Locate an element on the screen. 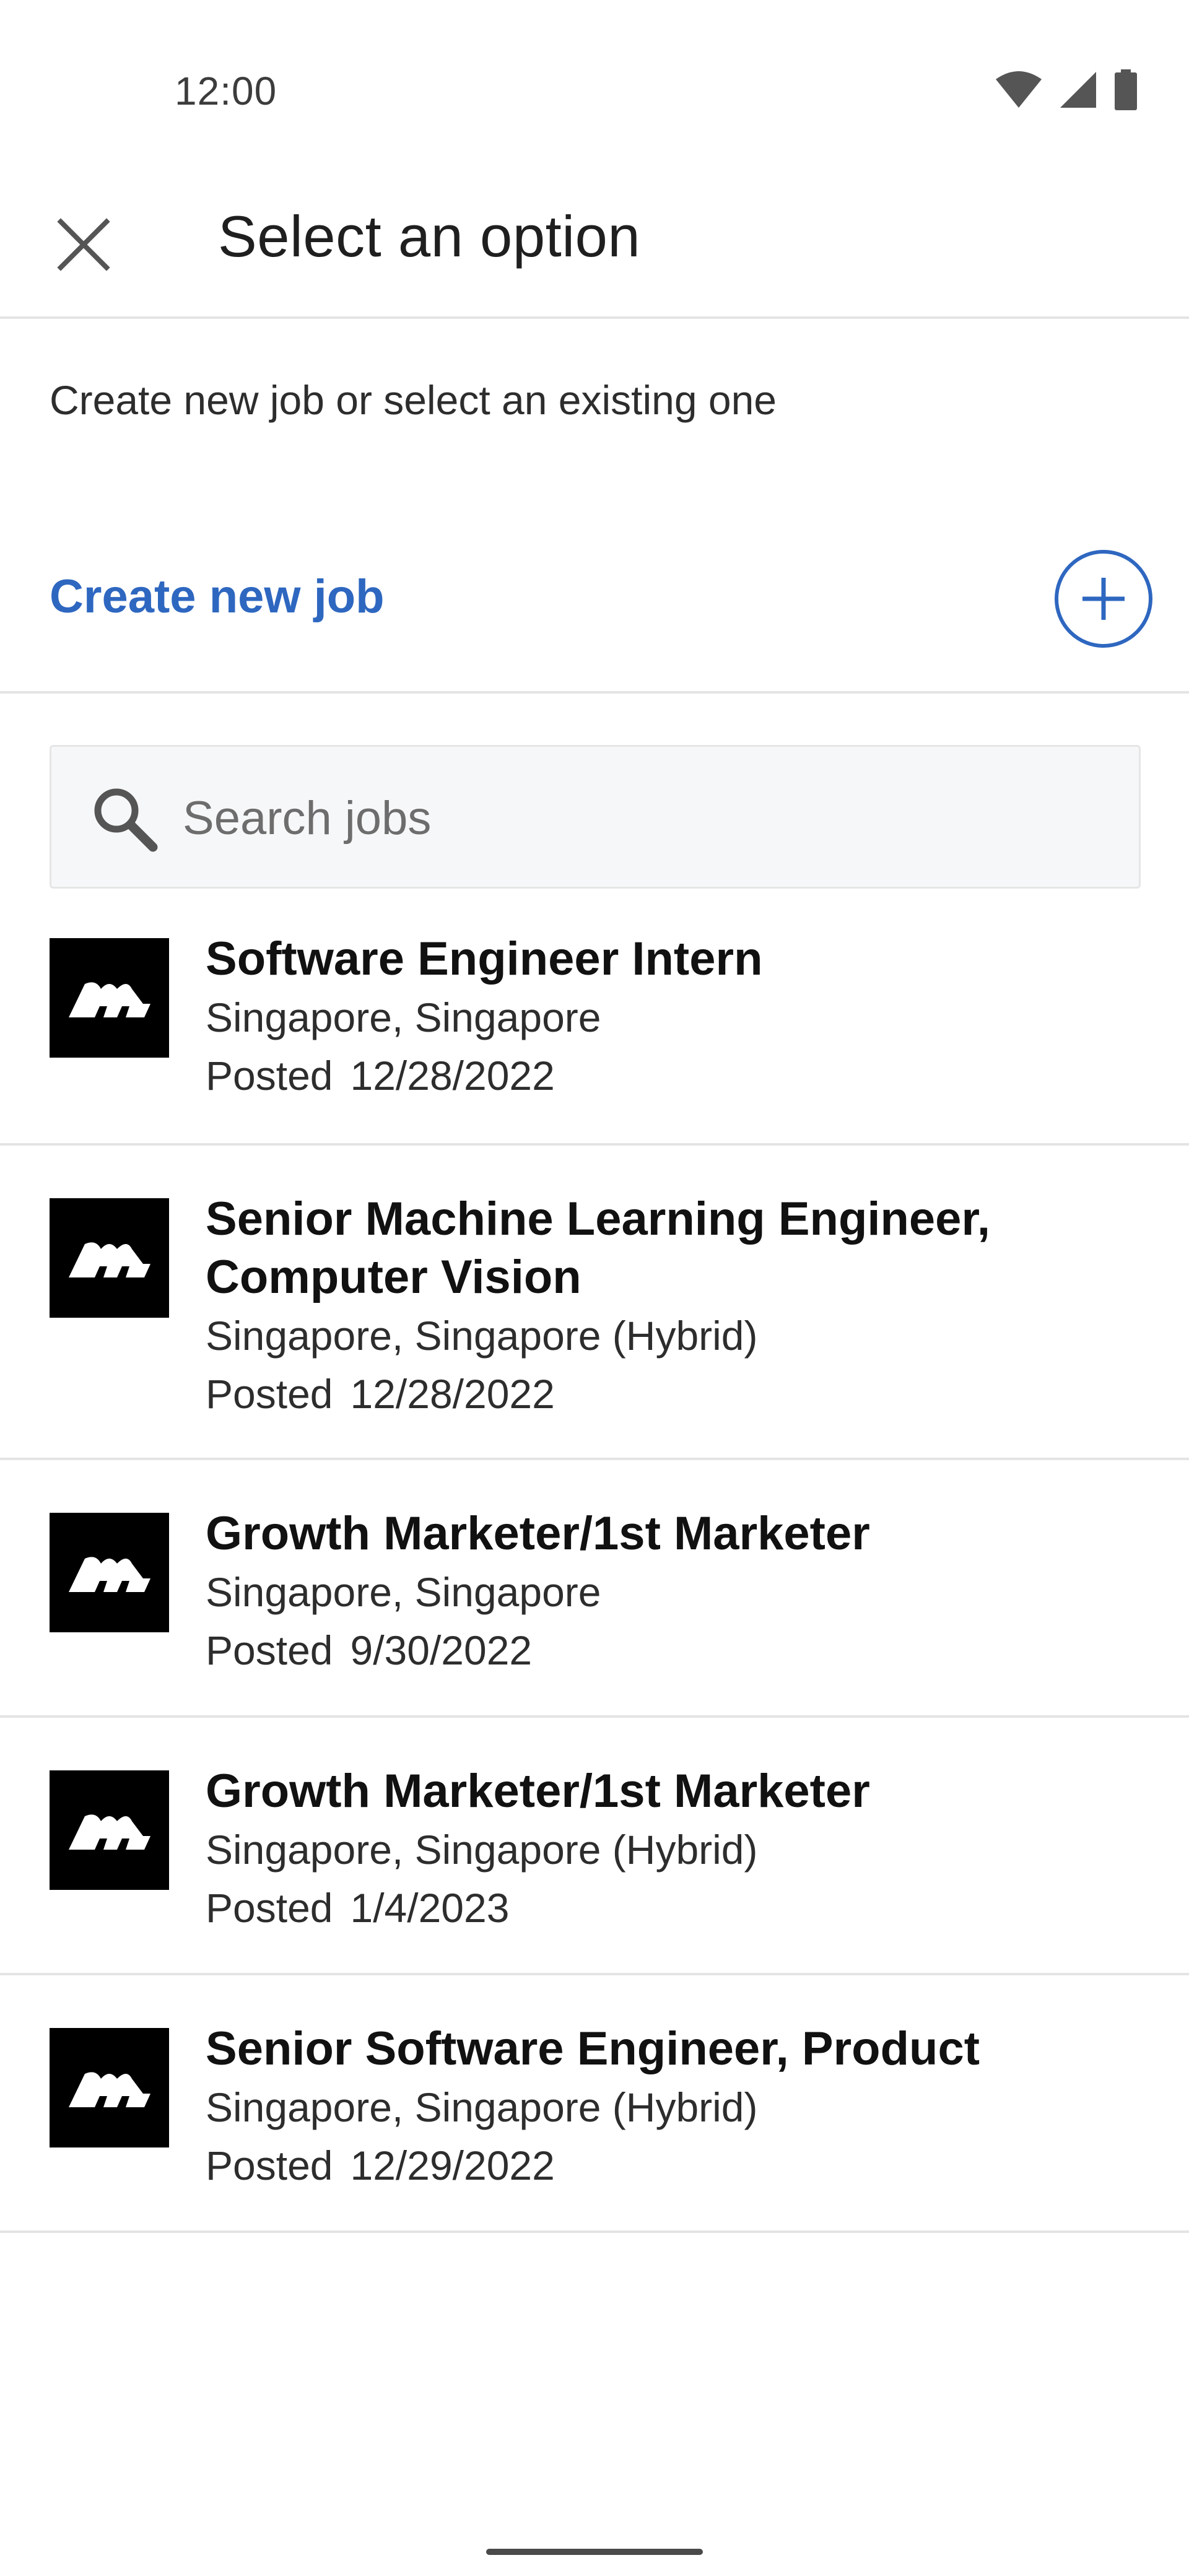 This screenshot has height=2576, width=1189. close-button is located at coordinates (83, 244).